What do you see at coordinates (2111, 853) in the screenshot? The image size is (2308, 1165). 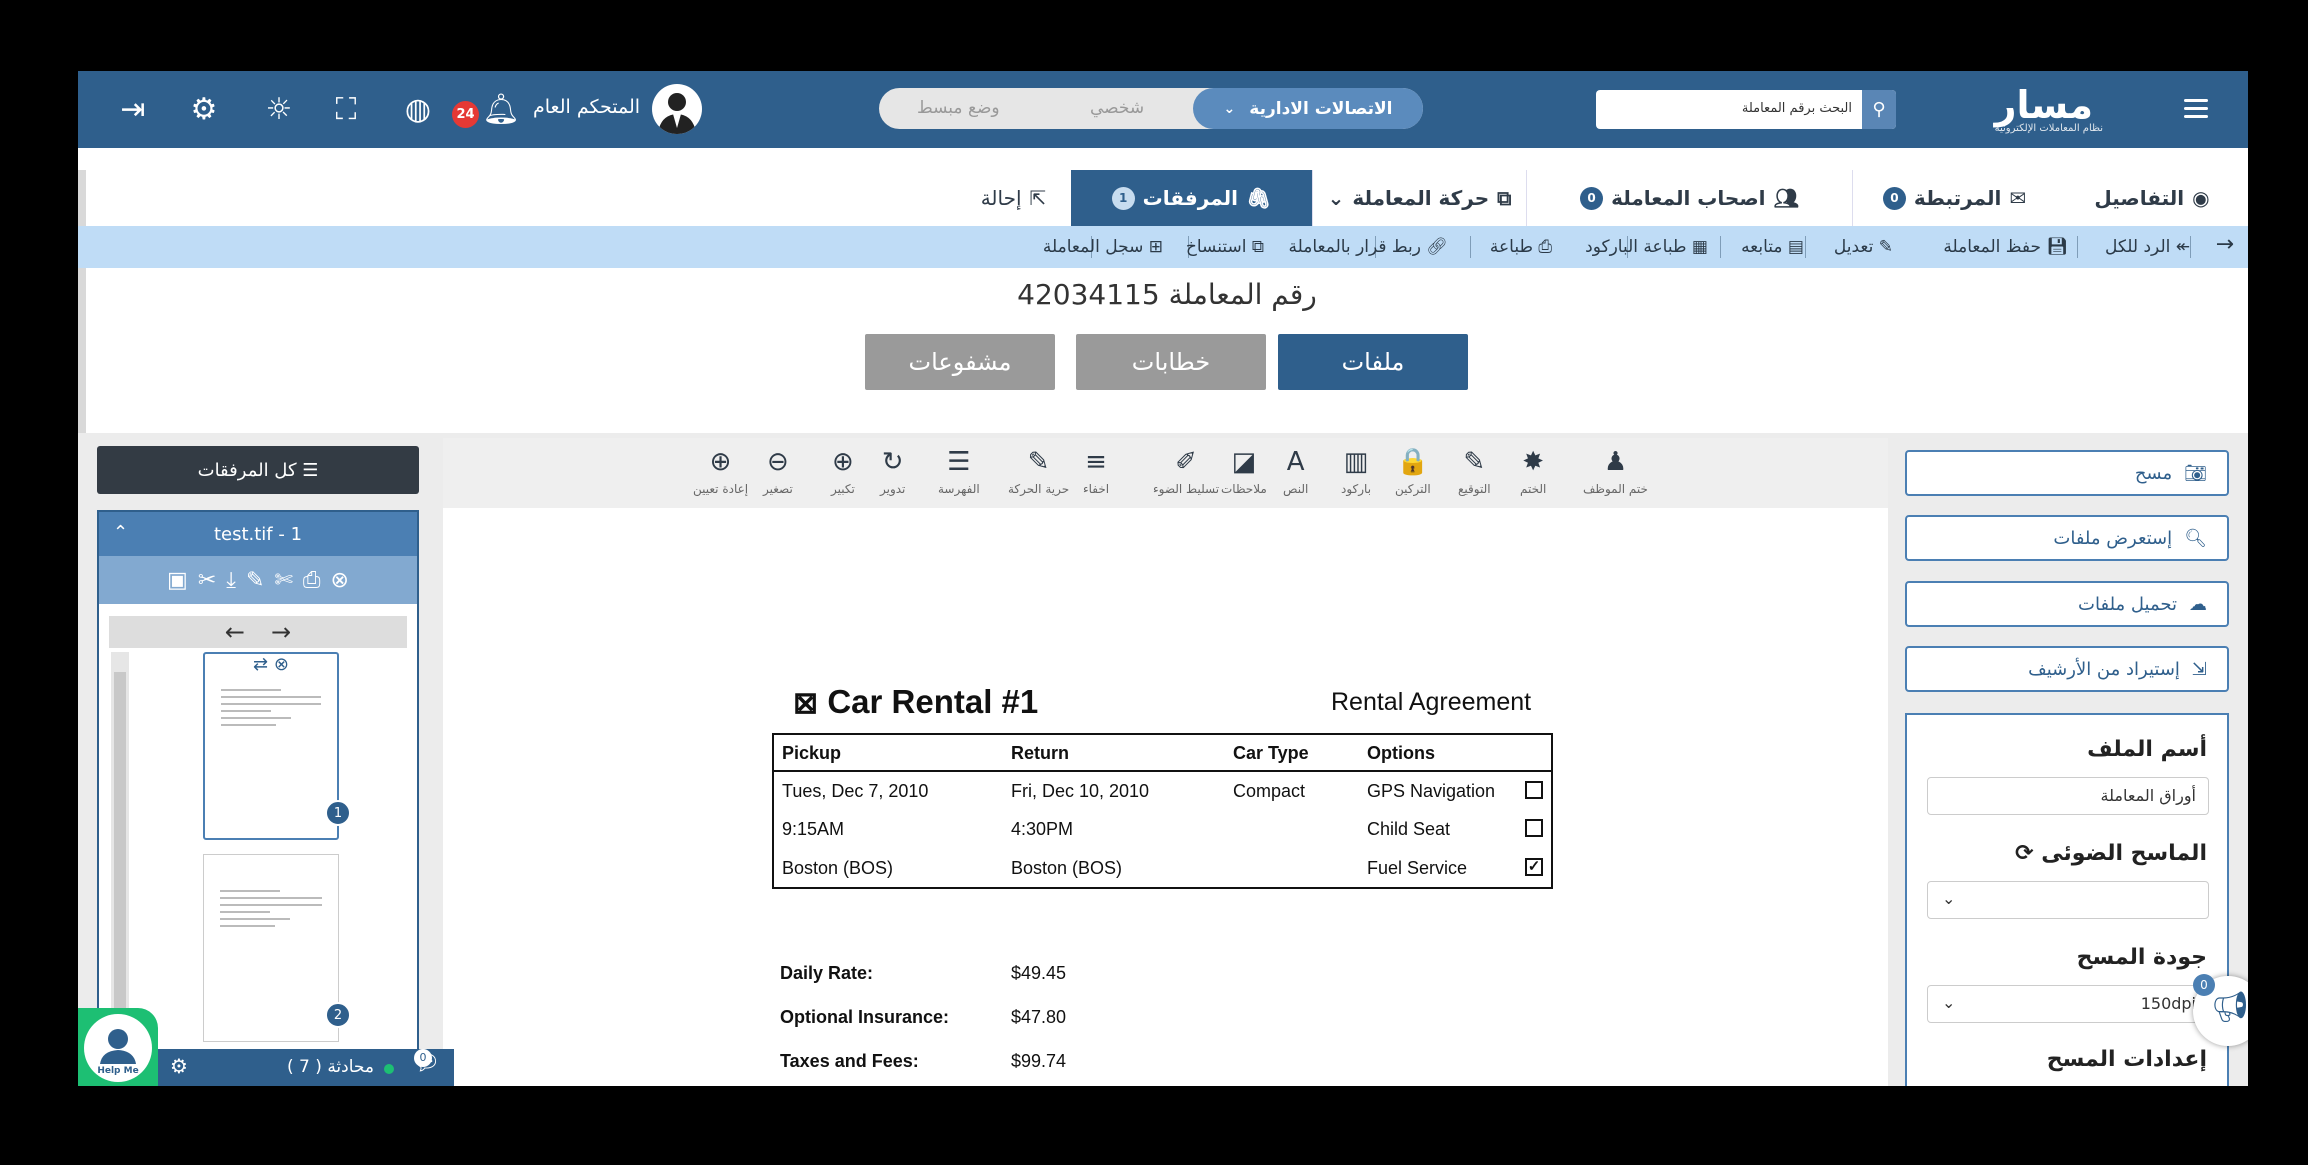 I see `scanner-label: الماسح الضوئى ⟳` at bounding box center [2111, 853].